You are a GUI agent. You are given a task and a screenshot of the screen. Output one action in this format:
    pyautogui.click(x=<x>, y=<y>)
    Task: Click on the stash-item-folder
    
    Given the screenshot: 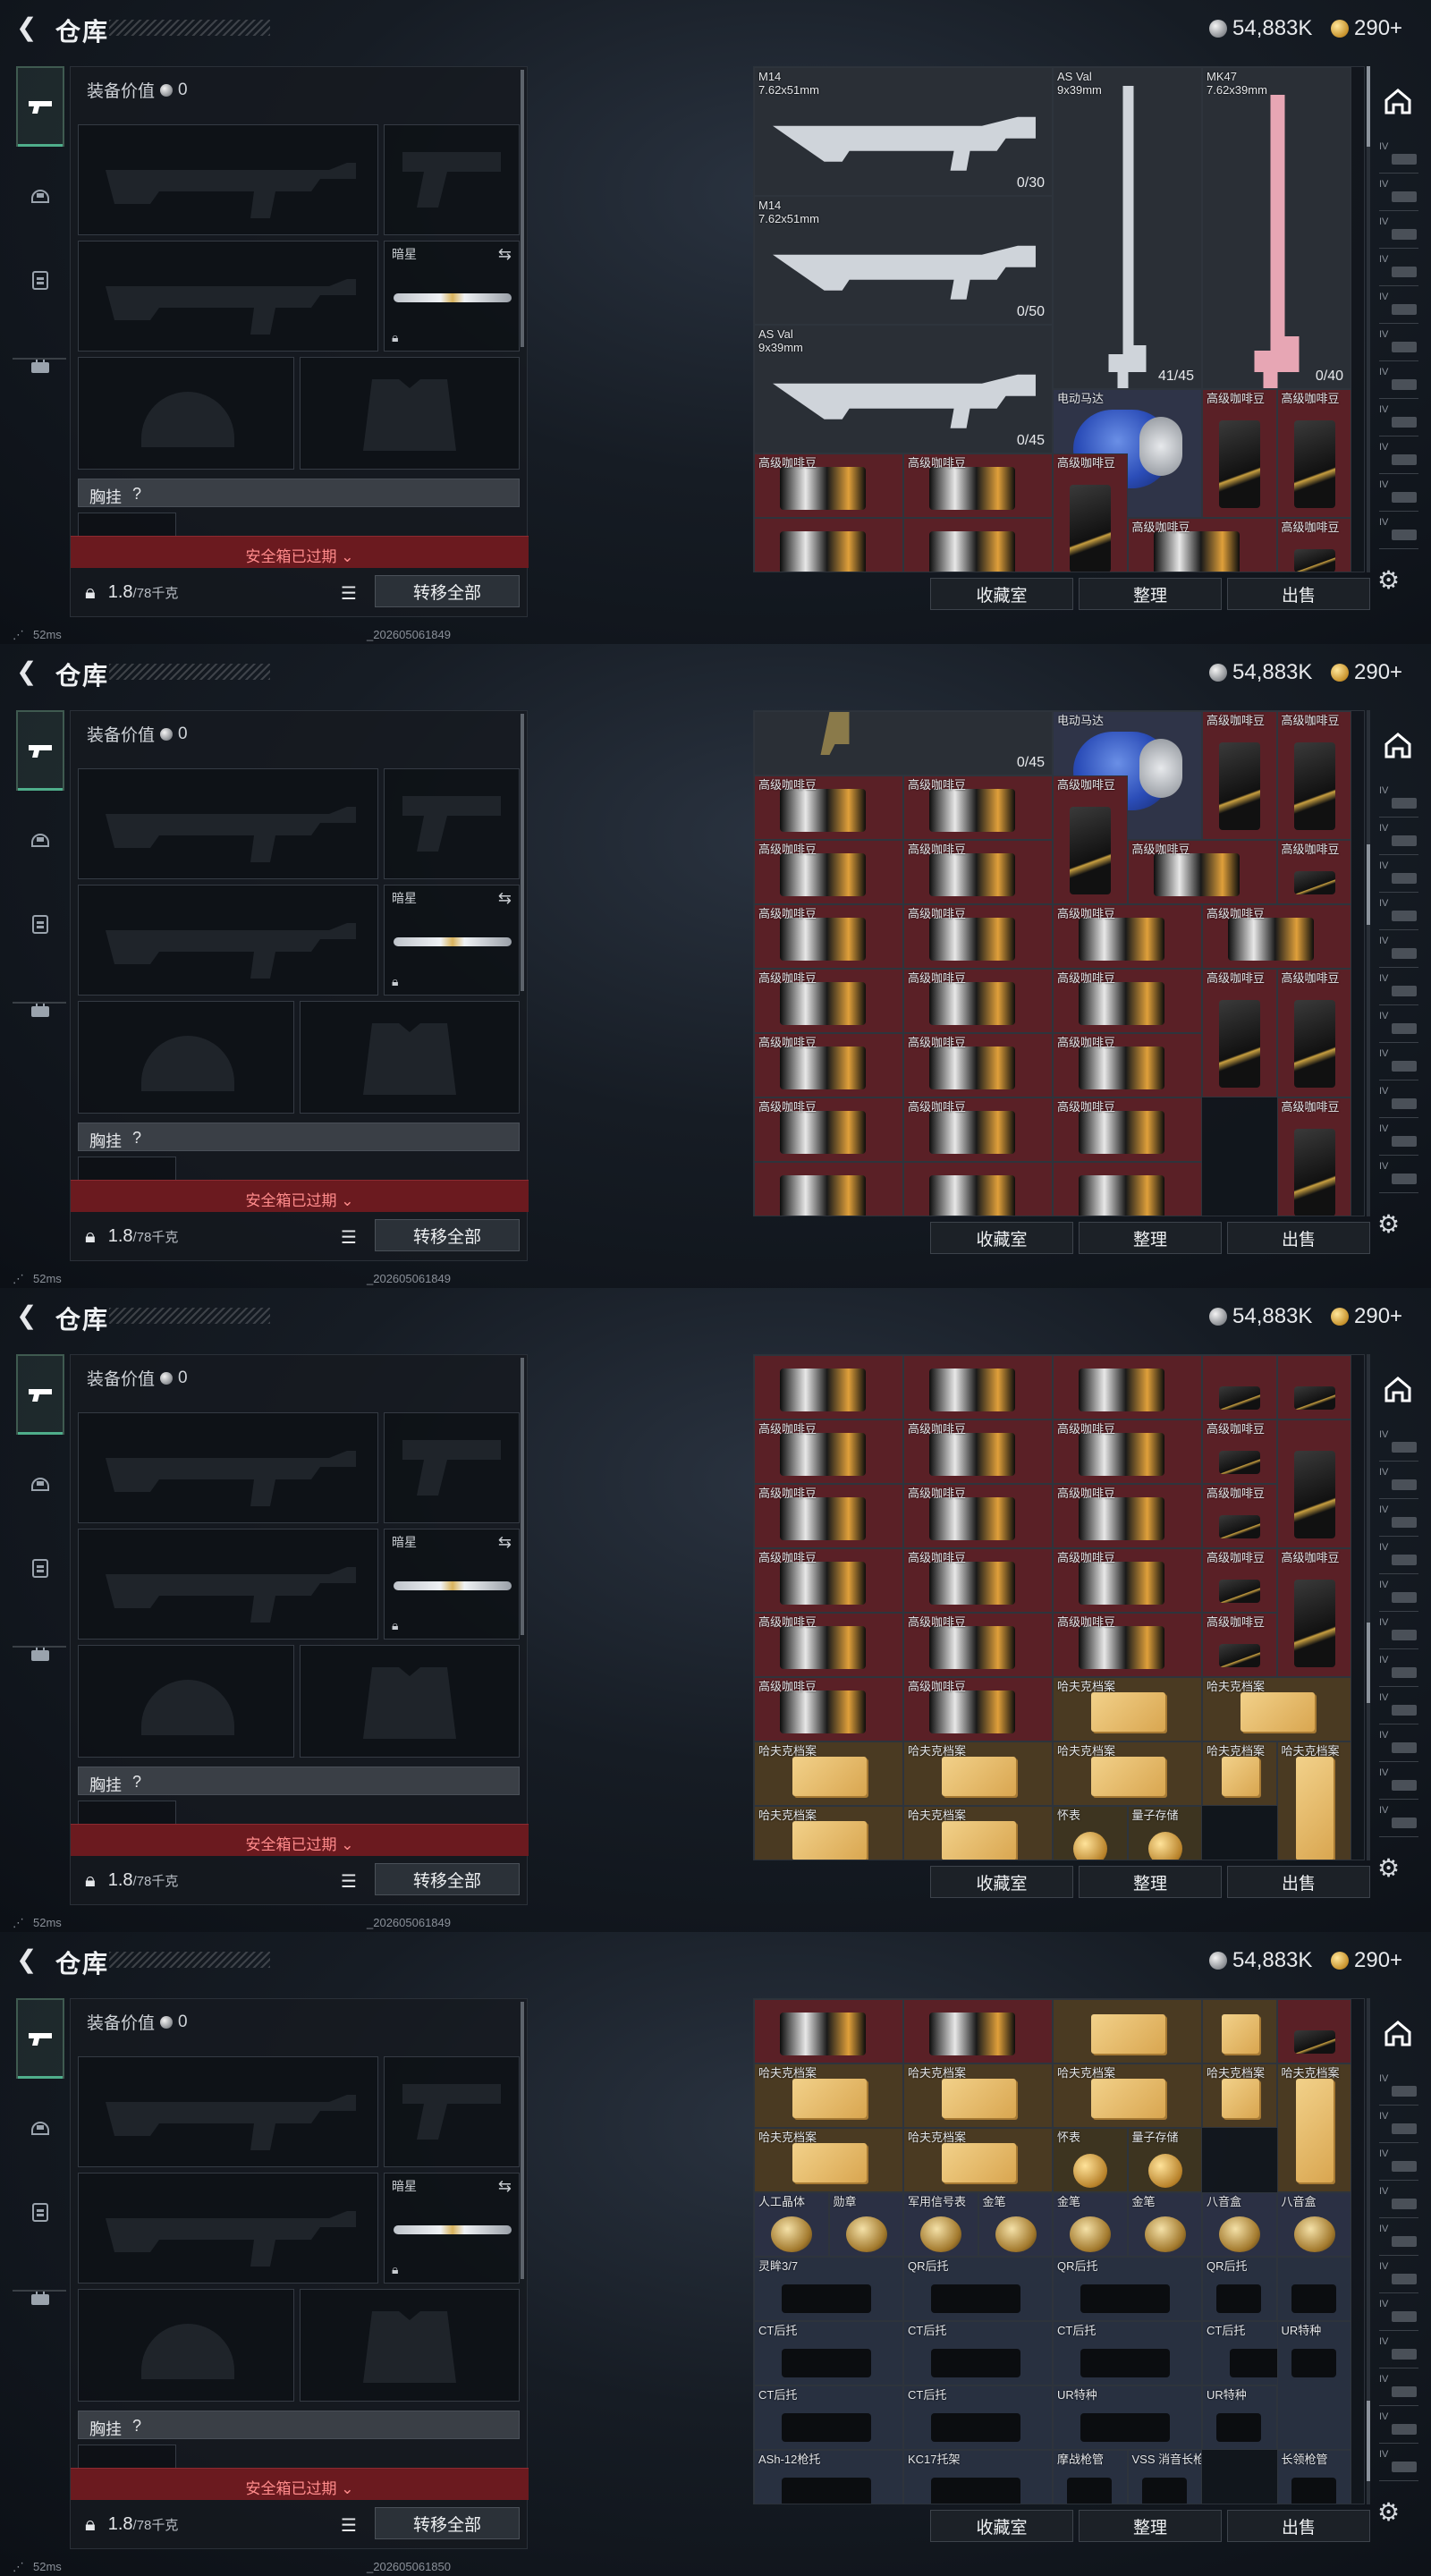 What is the action you would take?
    pyautogui.click(x=1127, y=2031)
    